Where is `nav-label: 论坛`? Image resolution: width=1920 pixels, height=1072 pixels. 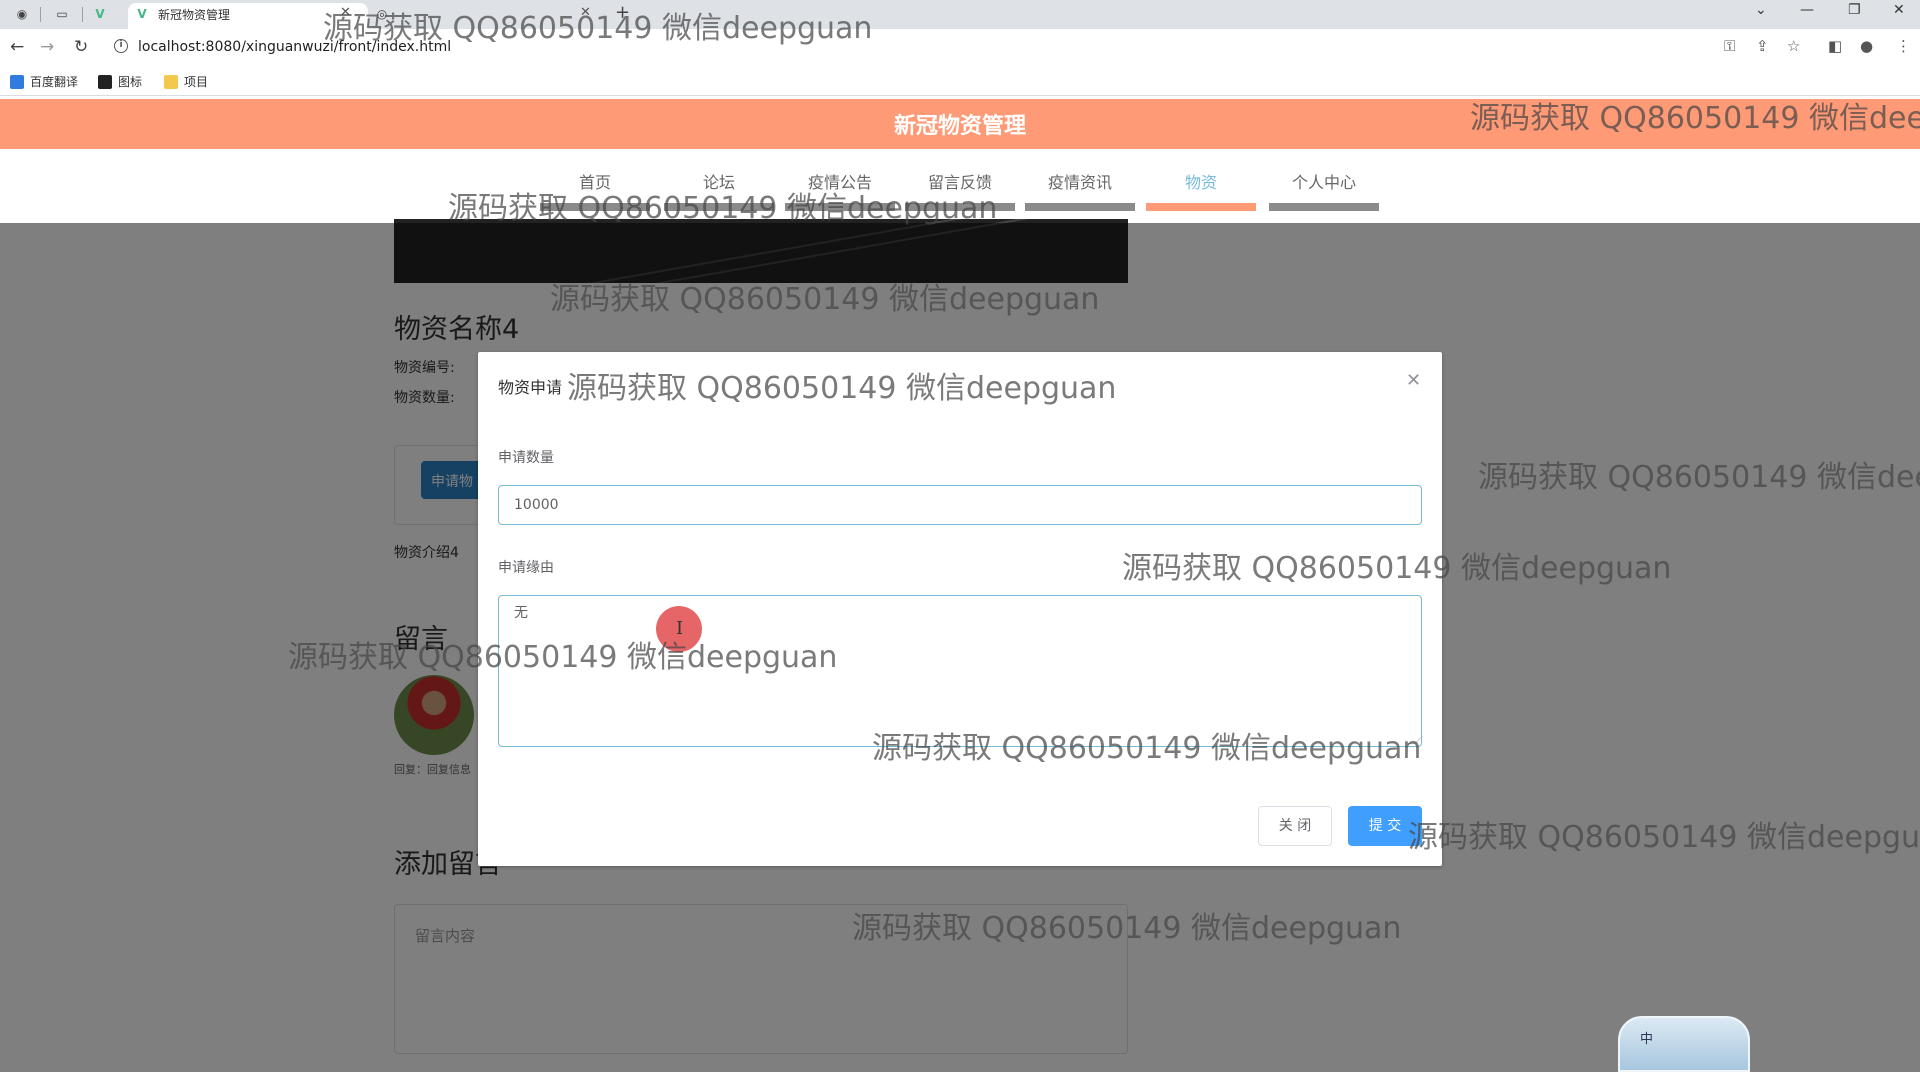 nav-label: 论坛 is located at coordinates (718, 182).